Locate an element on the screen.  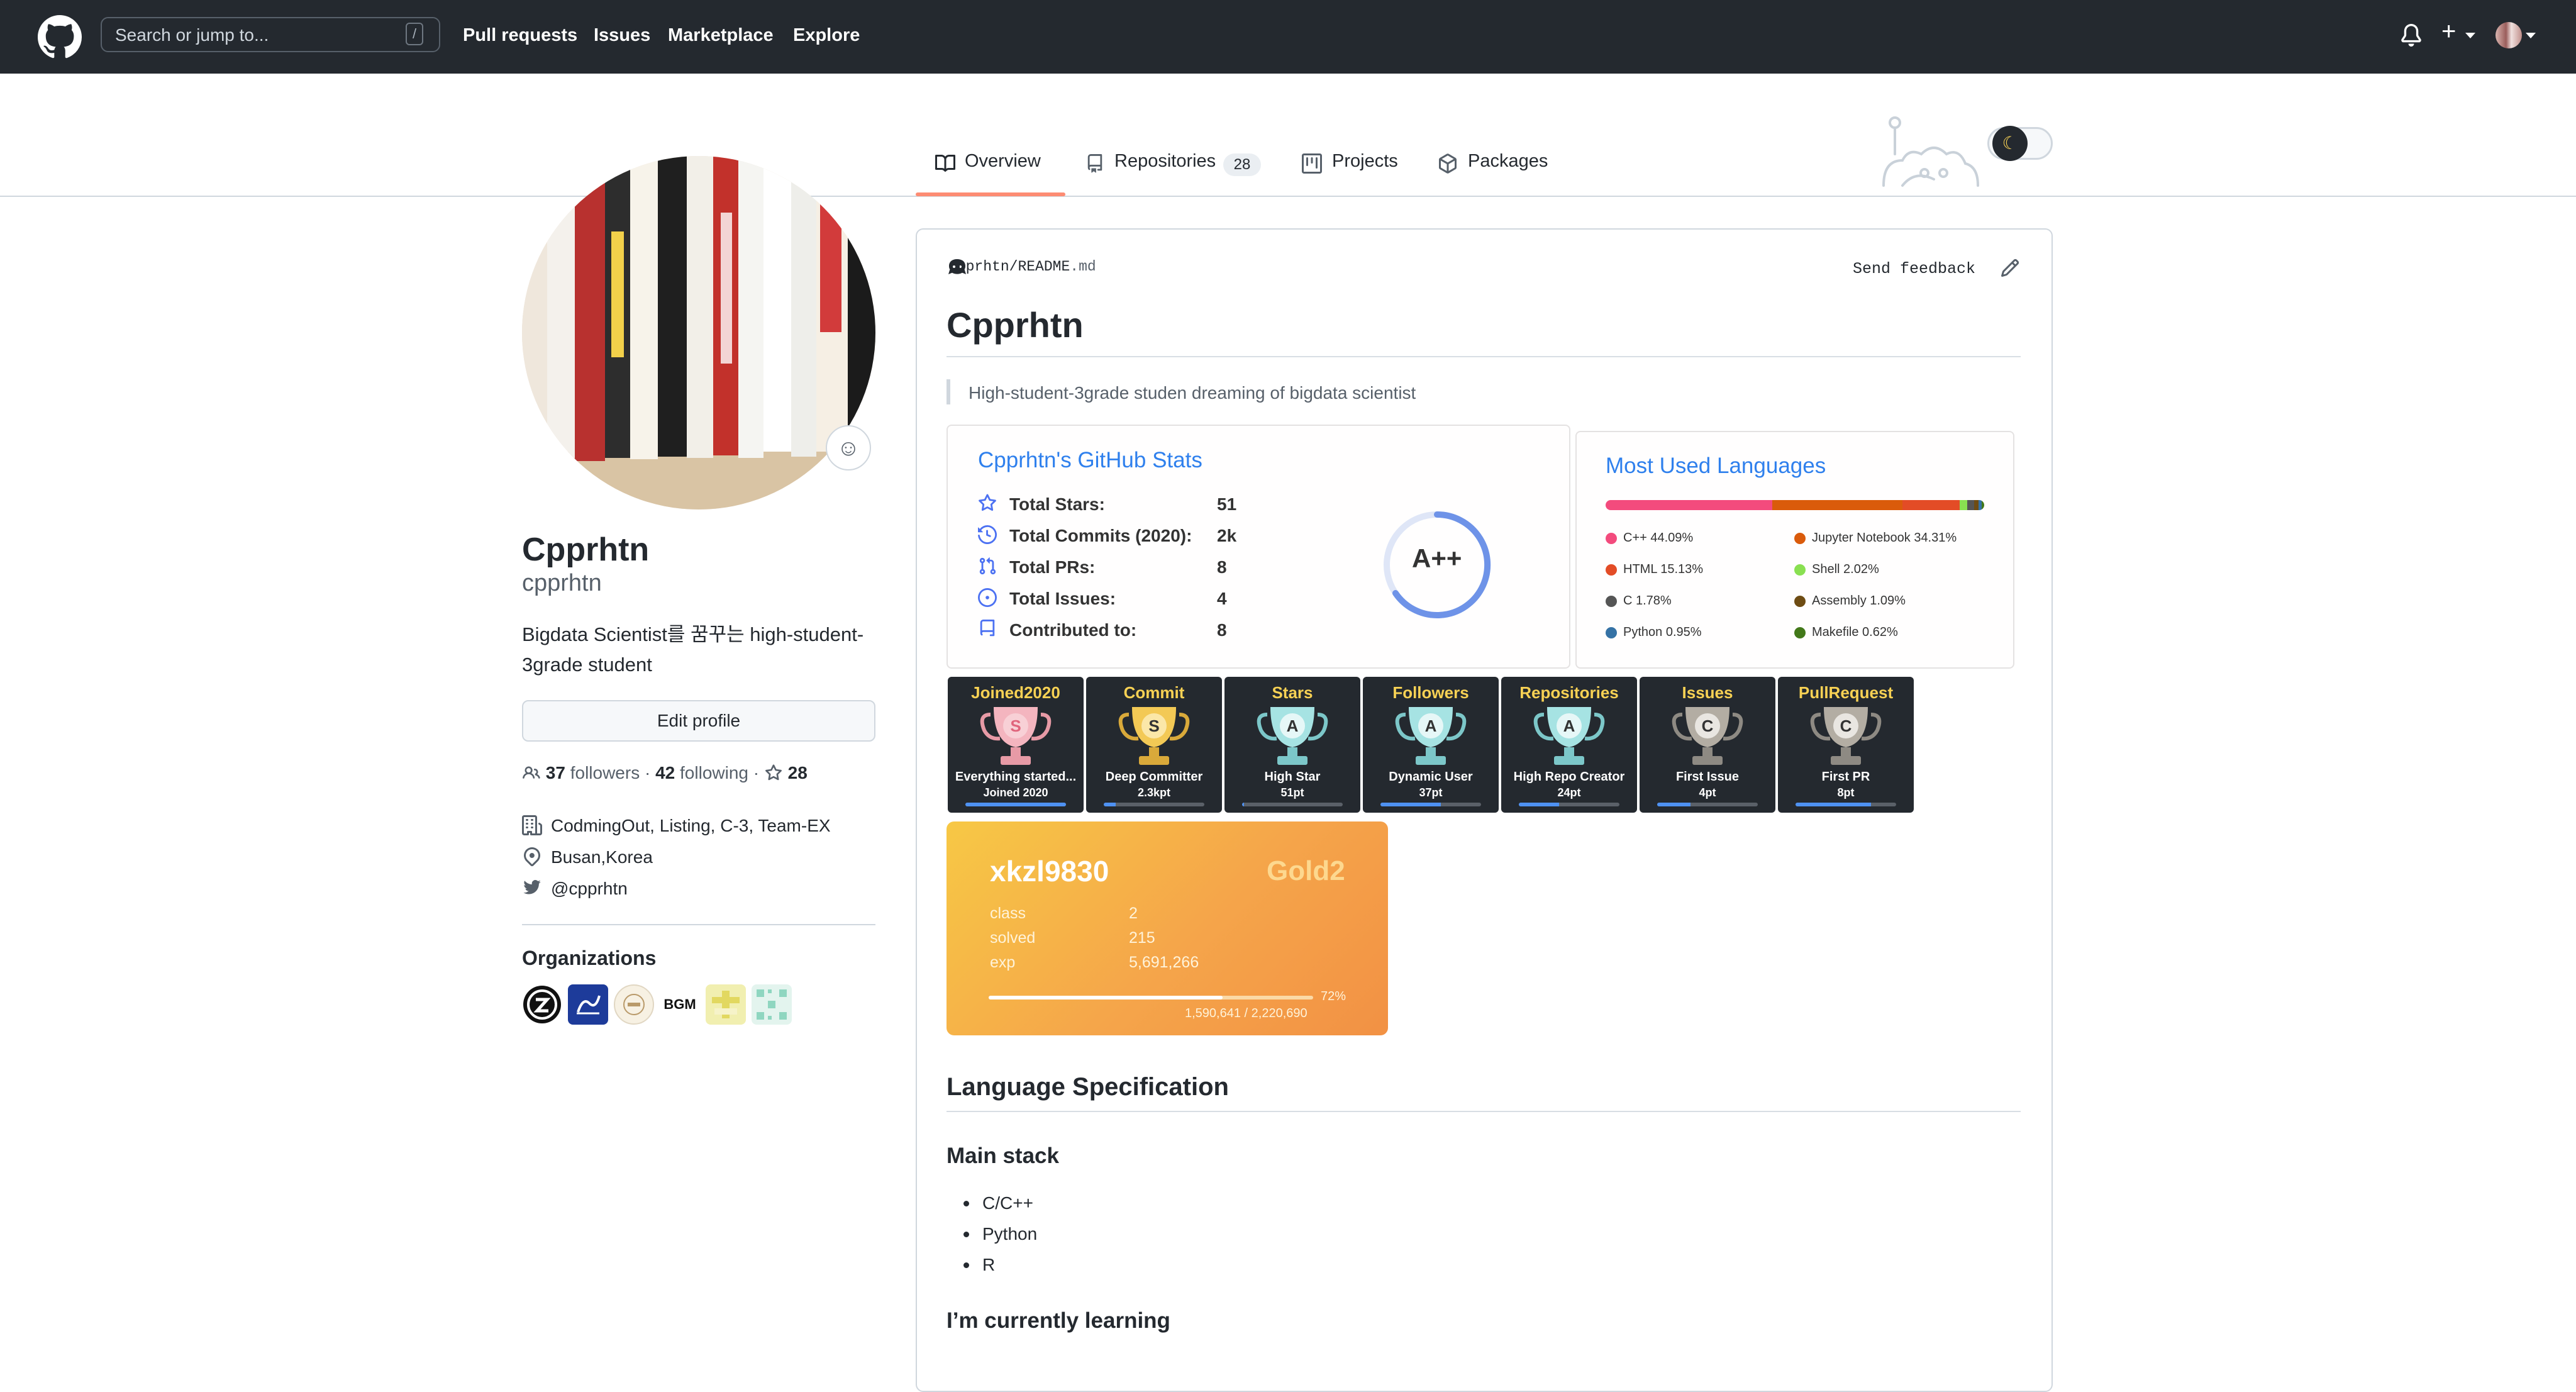
solved-row-value: 5,691,266 is located at coordinates (1164, 963).